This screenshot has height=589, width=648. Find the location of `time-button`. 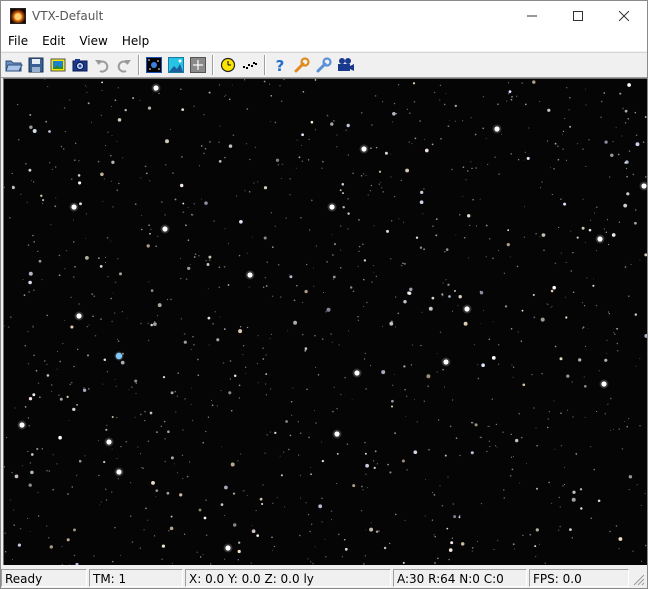

time-button is located at coordinates (228, 65).